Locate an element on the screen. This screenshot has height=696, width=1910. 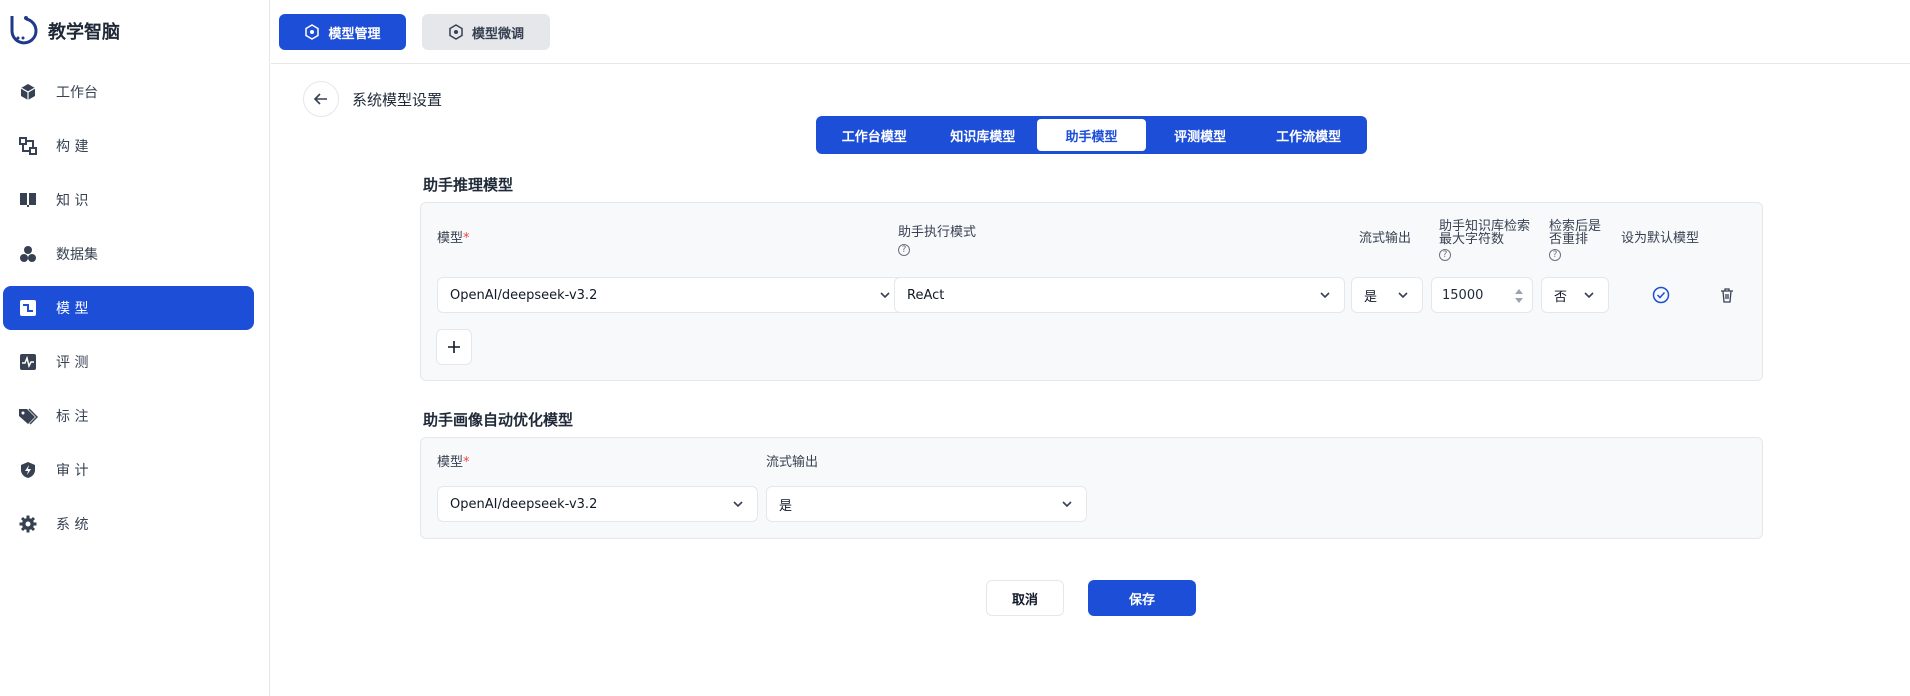
tab-workflow-model: 工作流模型 is located at coordinates (1308, 135).